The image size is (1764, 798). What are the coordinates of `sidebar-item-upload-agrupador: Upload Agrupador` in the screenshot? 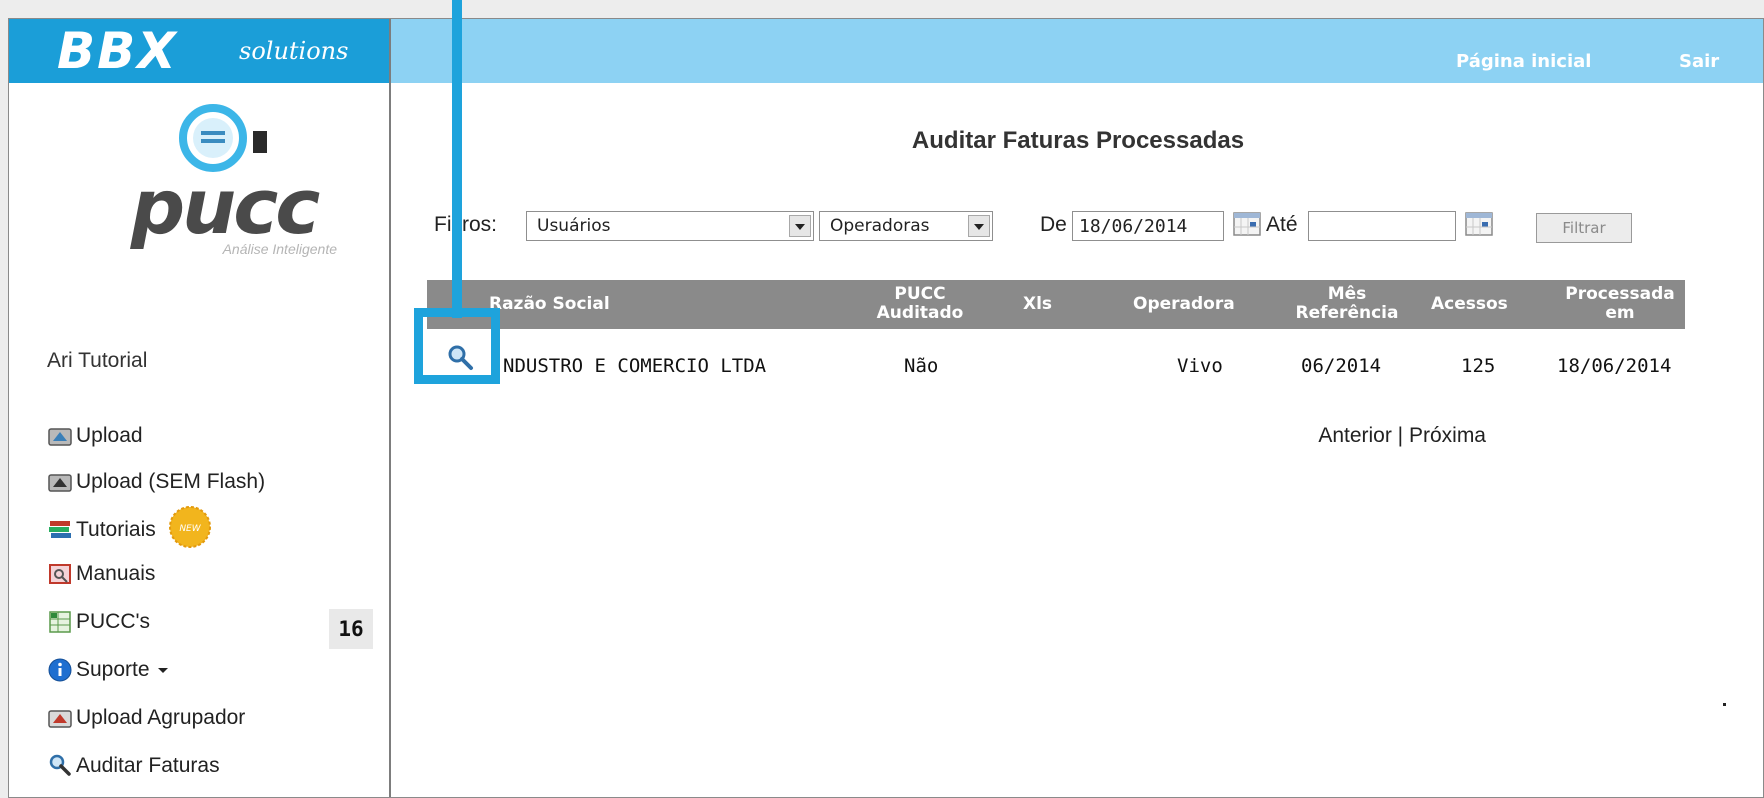 It's located at (146, 718).